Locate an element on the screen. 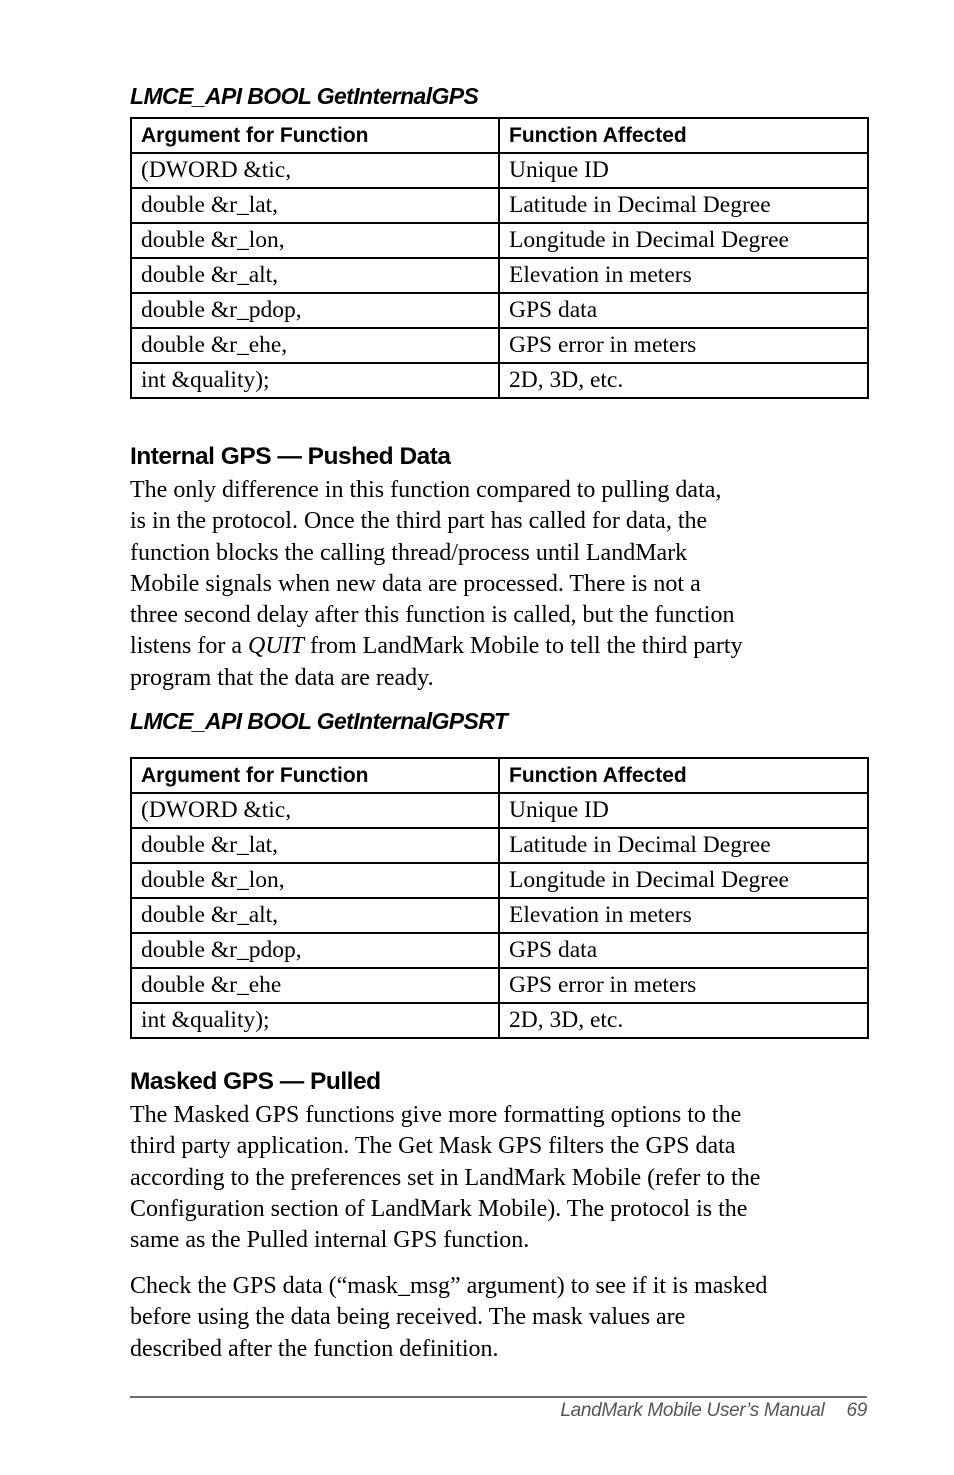 This screenshot has width=954, height=1475. page-footer: LandMark Mobile User’s Manual 69 is located at coordinates (713, 1411).